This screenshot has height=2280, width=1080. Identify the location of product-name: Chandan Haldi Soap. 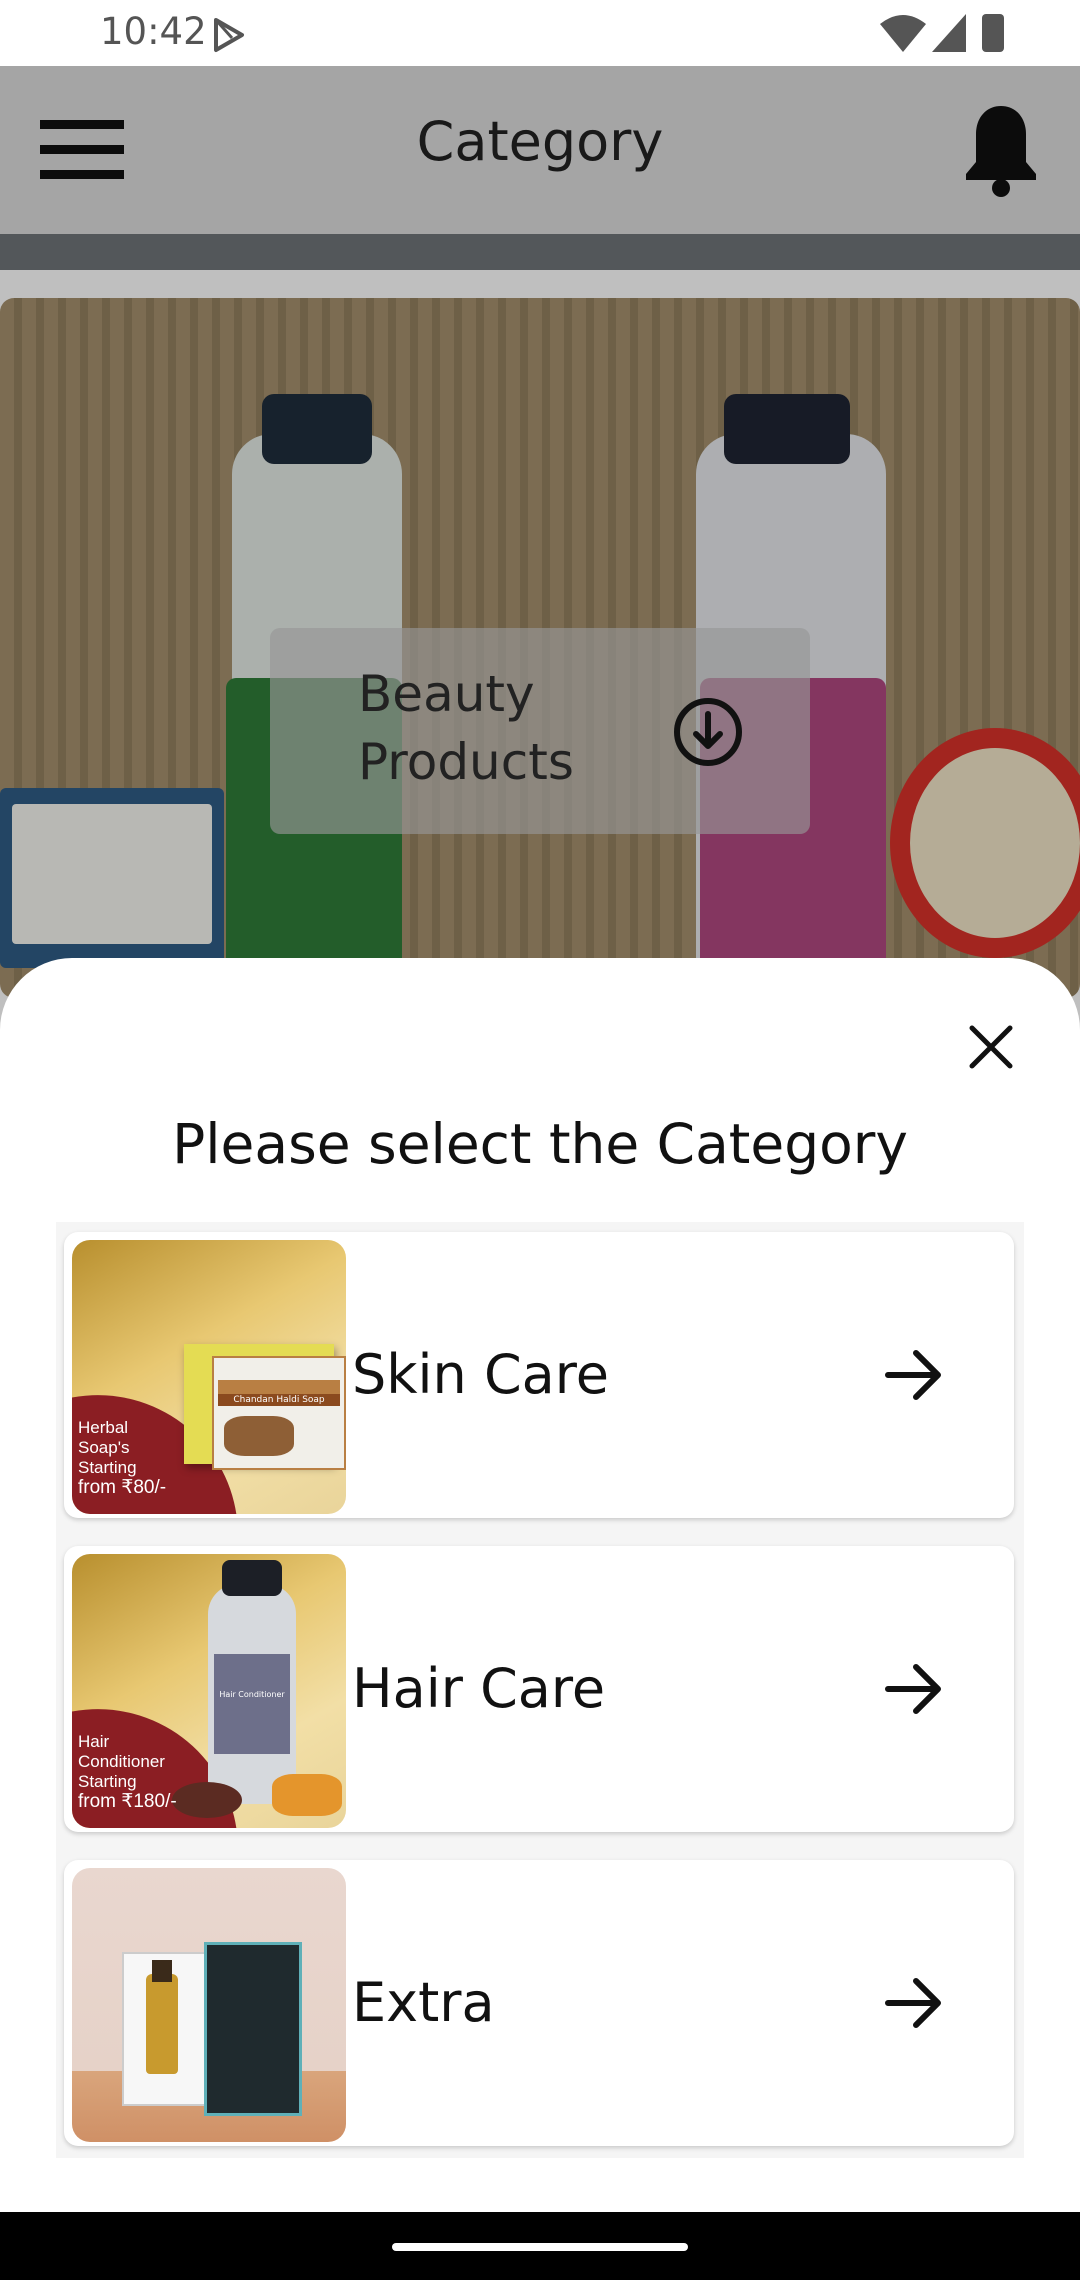
(279, 1400).